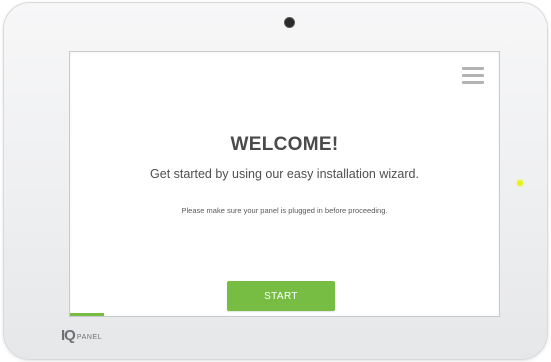 The height and width of the screenshot is (362, 551). I want to click on status-led, so click(520, 183).